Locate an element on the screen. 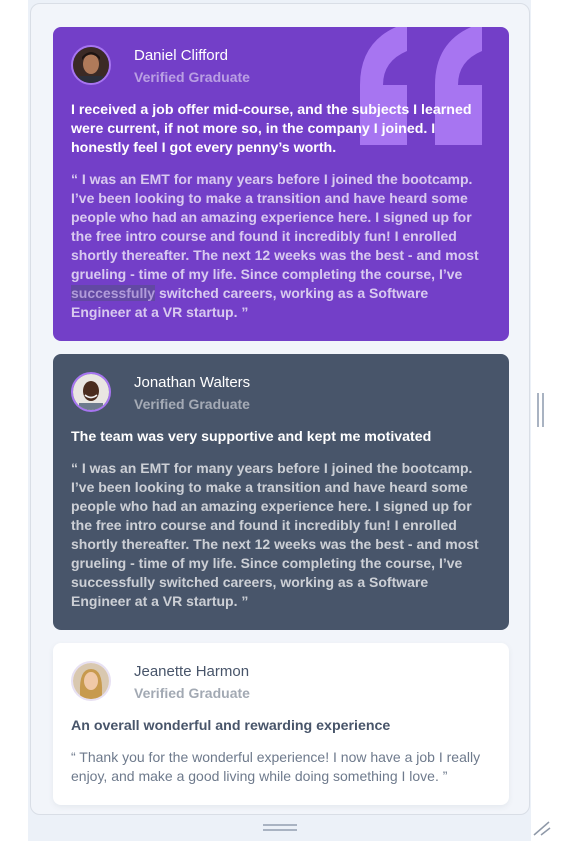  author-name: Jonathan Walters is located at coordinates (192, 382).